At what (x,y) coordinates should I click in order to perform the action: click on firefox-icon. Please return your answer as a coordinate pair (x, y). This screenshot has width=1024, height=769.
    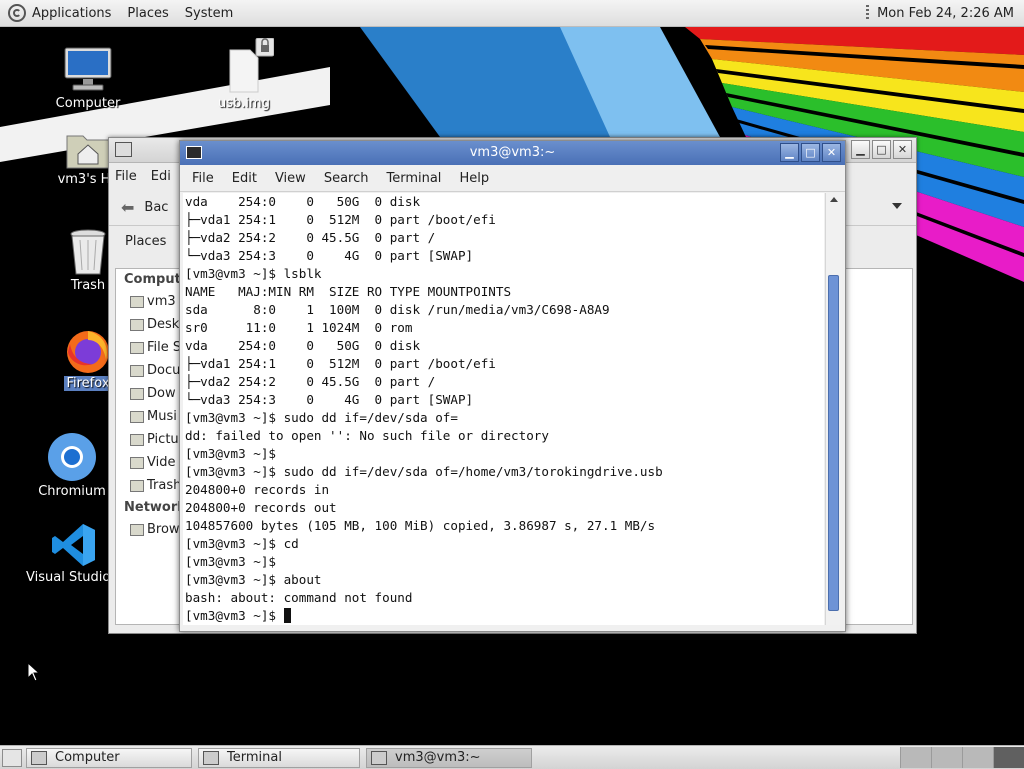
    Looking at the image, I should click on (88, 352).